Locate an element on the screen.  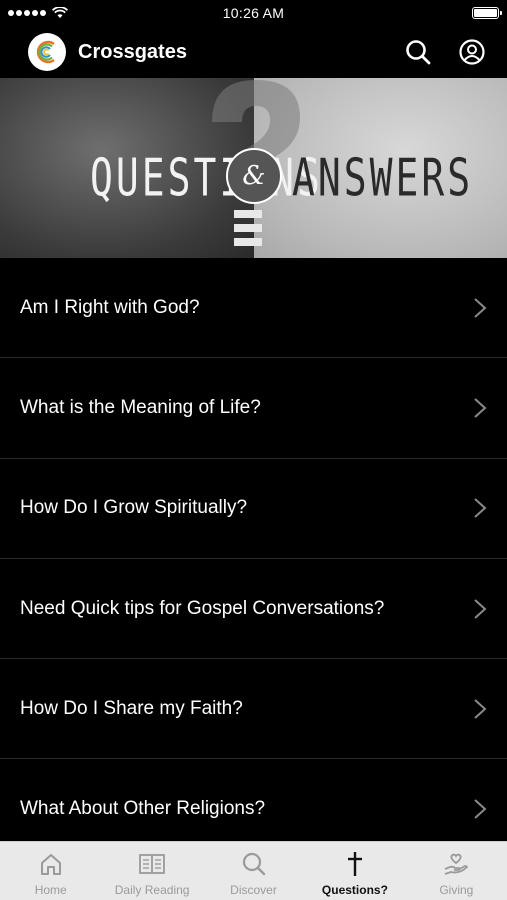
book-icon is located at coordinates (152, 864).